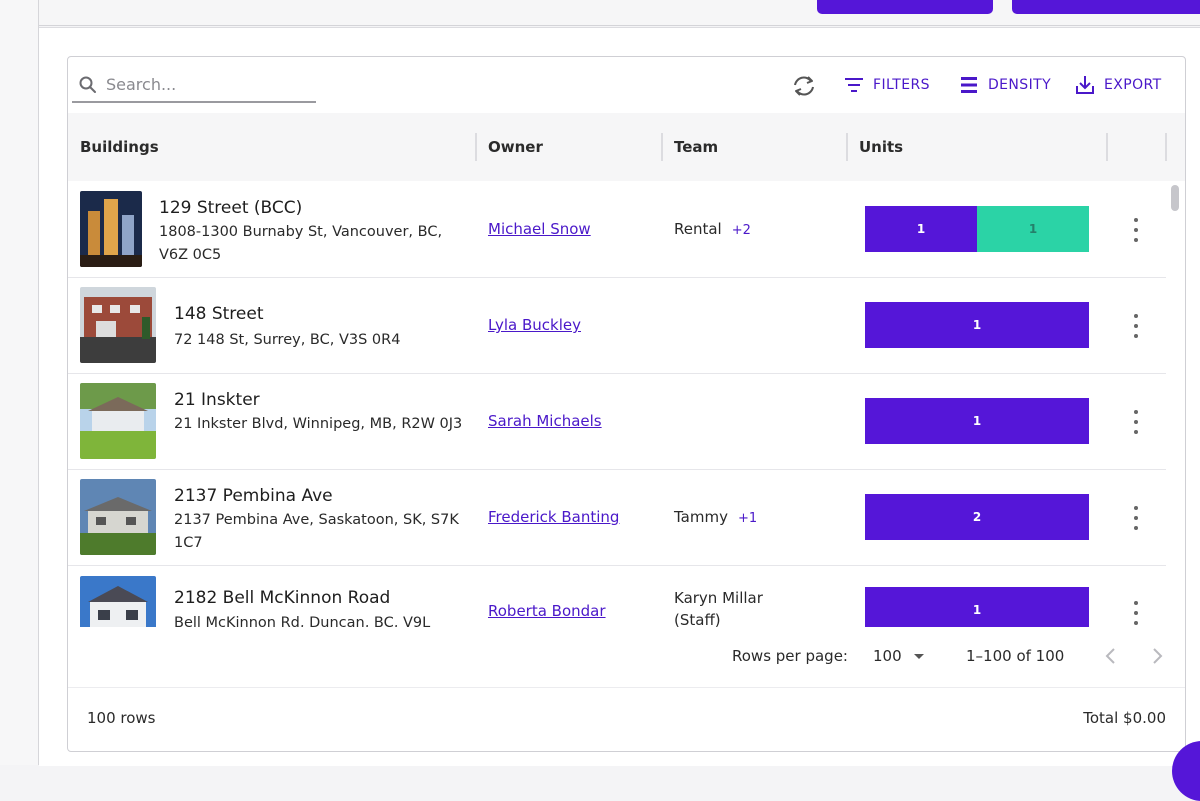  I want to click on building-address: 2137 Pembina Ave, Saskatoon, SK, S7K 1C7, so click(316, 531).